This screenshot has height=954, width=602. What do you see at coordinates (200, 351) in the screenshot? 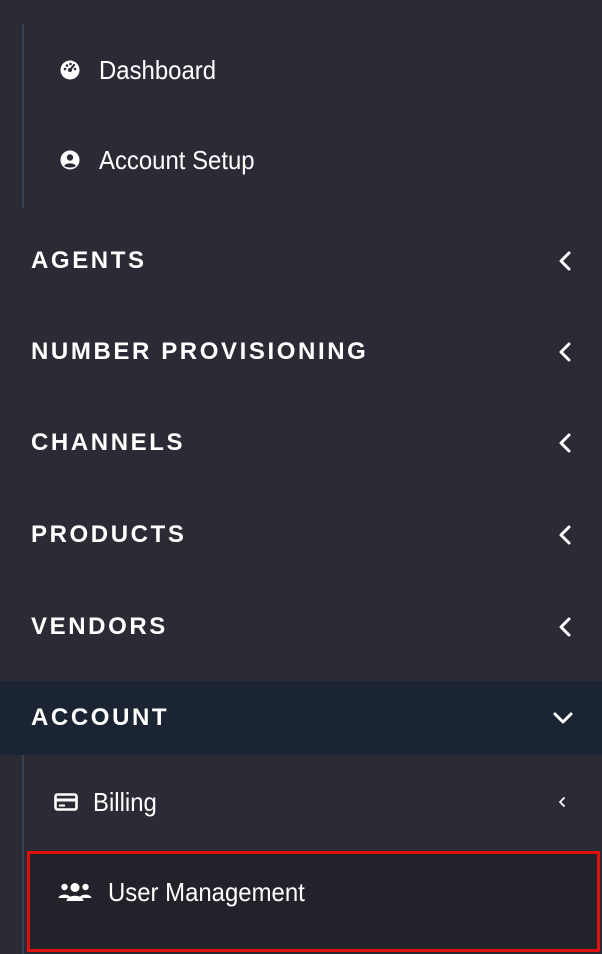
I see `section-title: NUMBER PROVISIONING` at bounding box center [200, 351].